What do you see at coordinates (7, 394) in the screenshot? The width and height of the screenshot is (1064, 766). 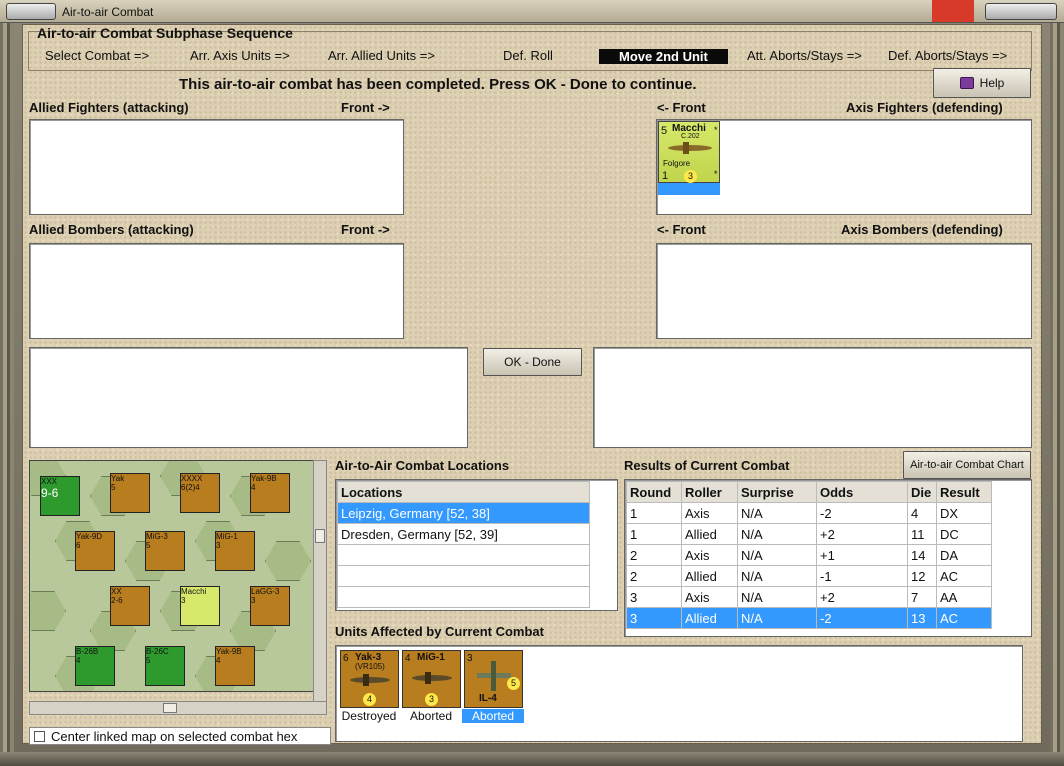 I see `left-border-pillar` at bounding box center [7, 394].